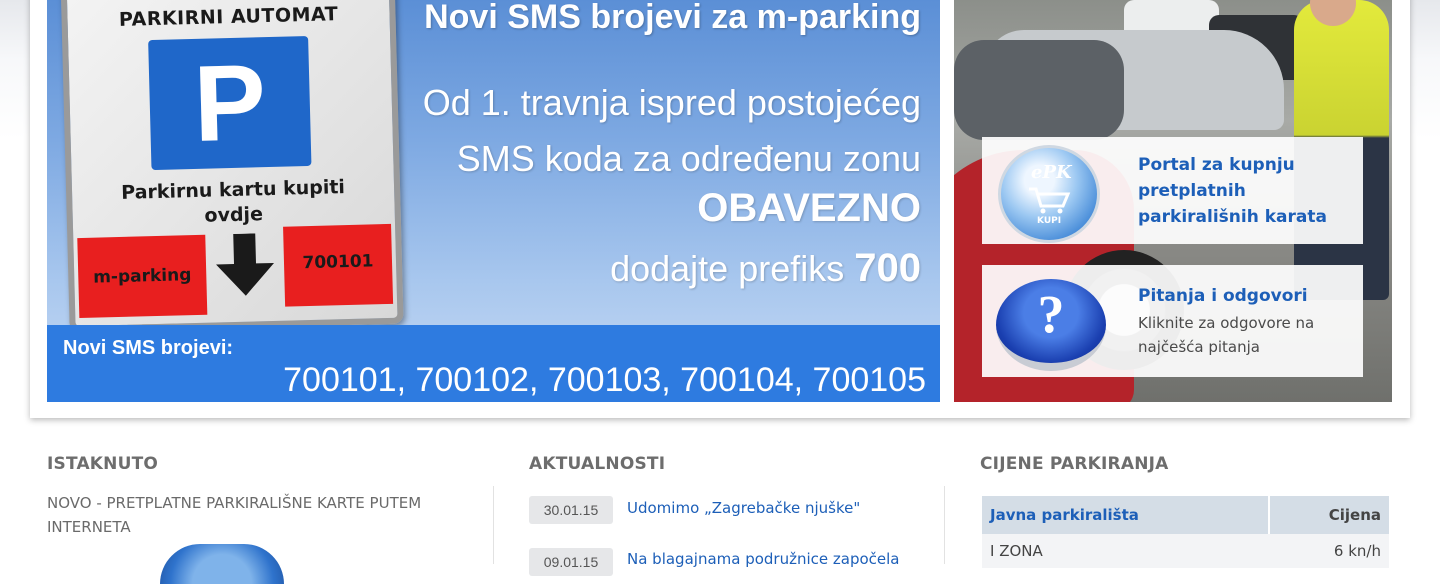 The image size is (1440, 584). Describe the element at coordinates (228, 17) in the screenshot. I see `sign-title: PARKIRNI AUTOMAT` at that location.